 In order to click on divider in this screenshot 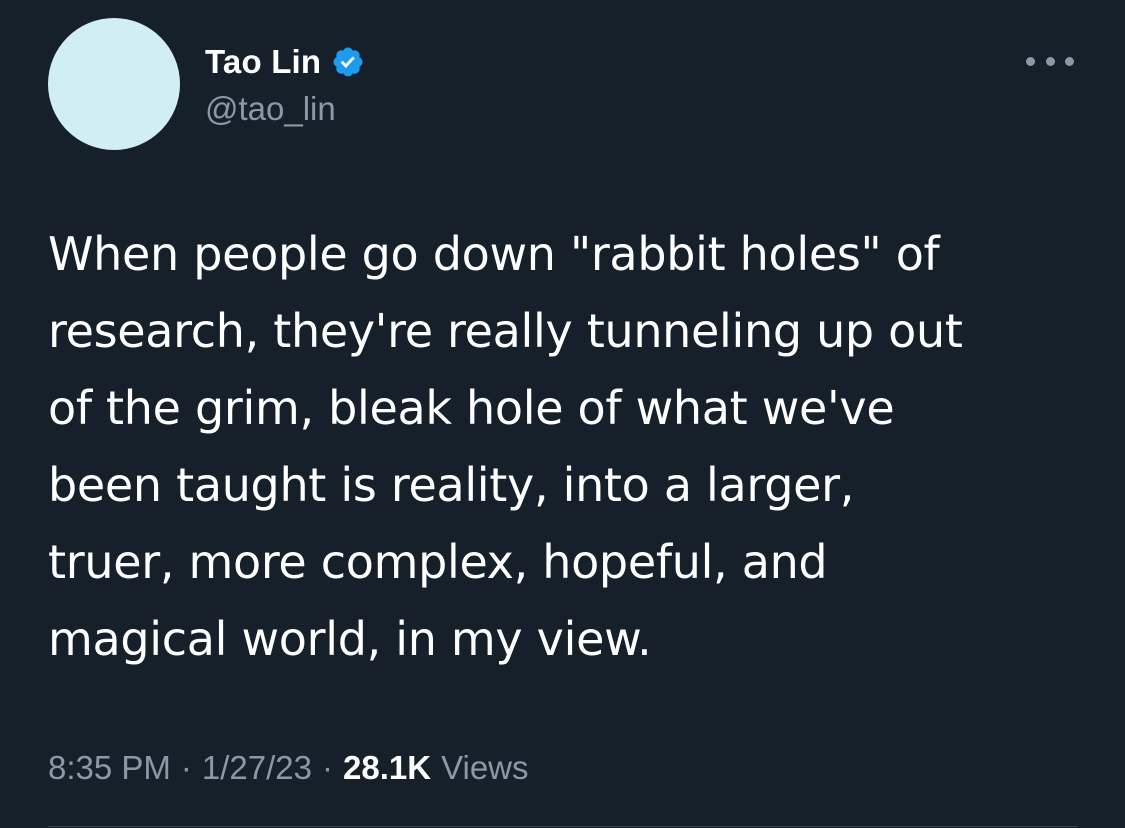, I will do `click(563, 826)`.